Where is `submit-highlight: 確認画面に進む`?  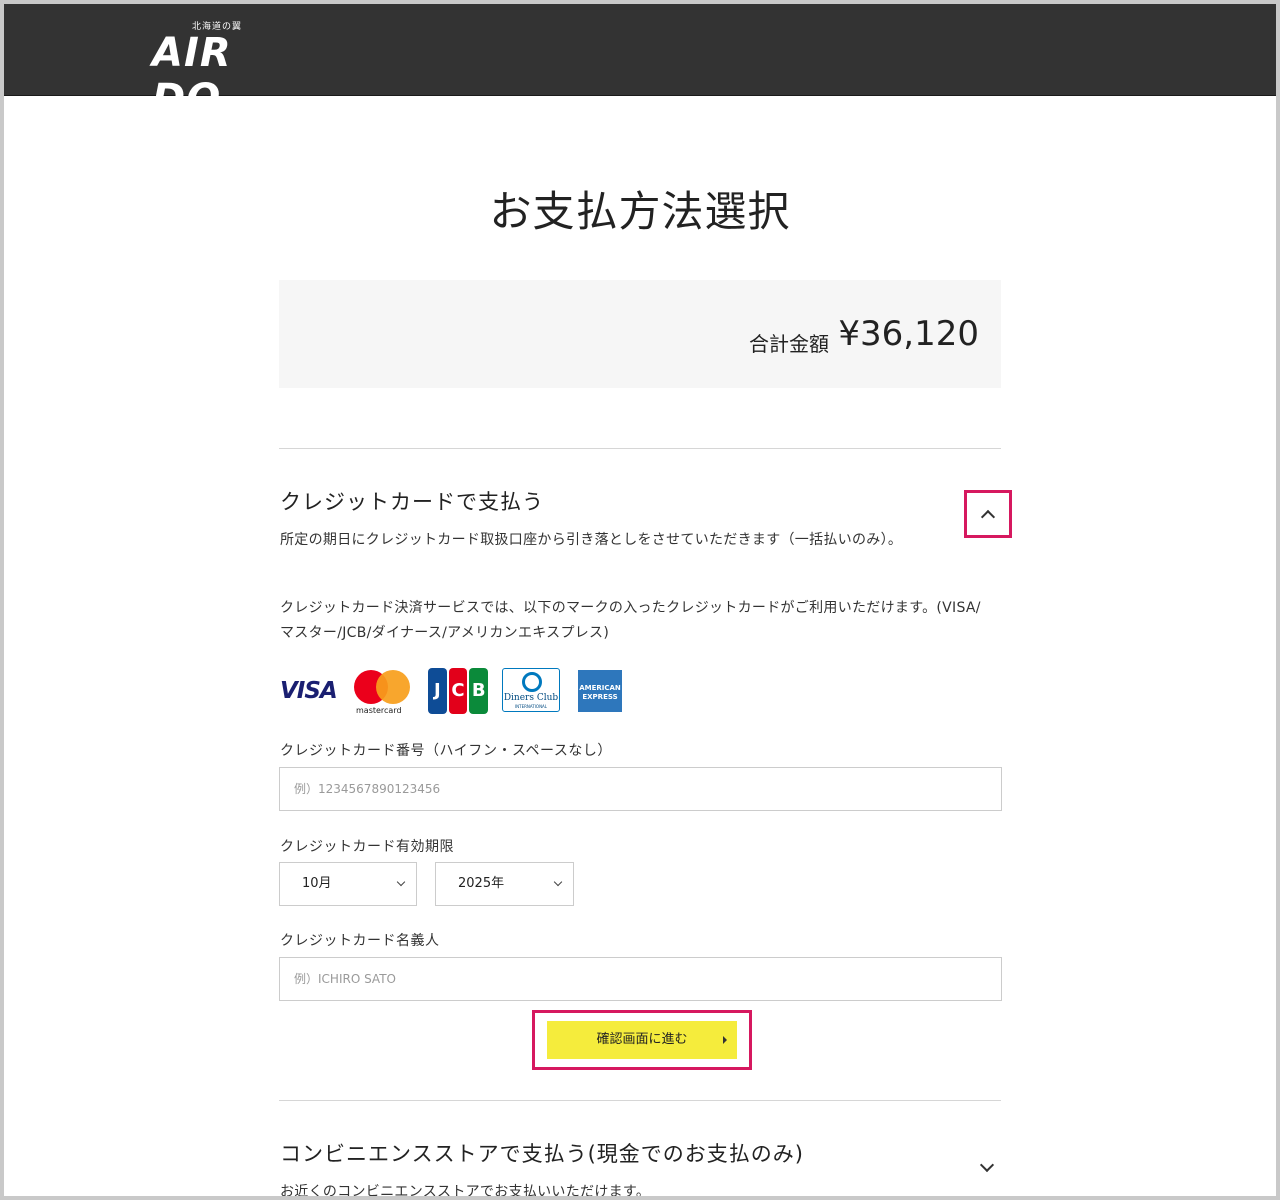 submit-highlight: 確認画面に進む is located at coordinates (642, 1040).